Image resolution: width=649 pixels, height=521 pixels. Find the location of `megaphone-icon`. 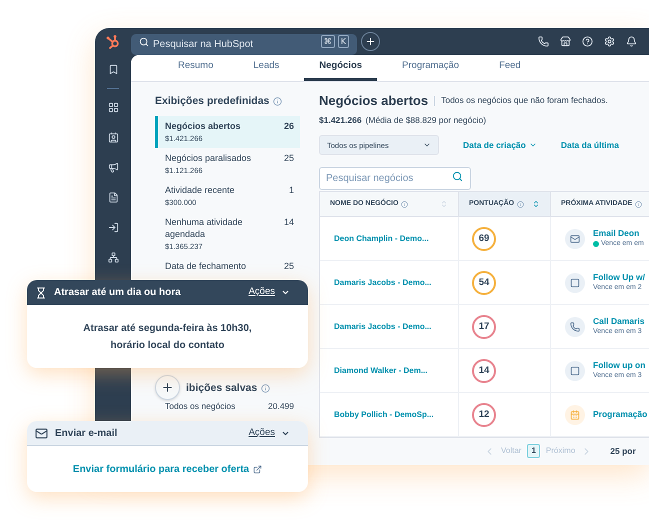

megaphone-icon is located at coordinates (113, 167).